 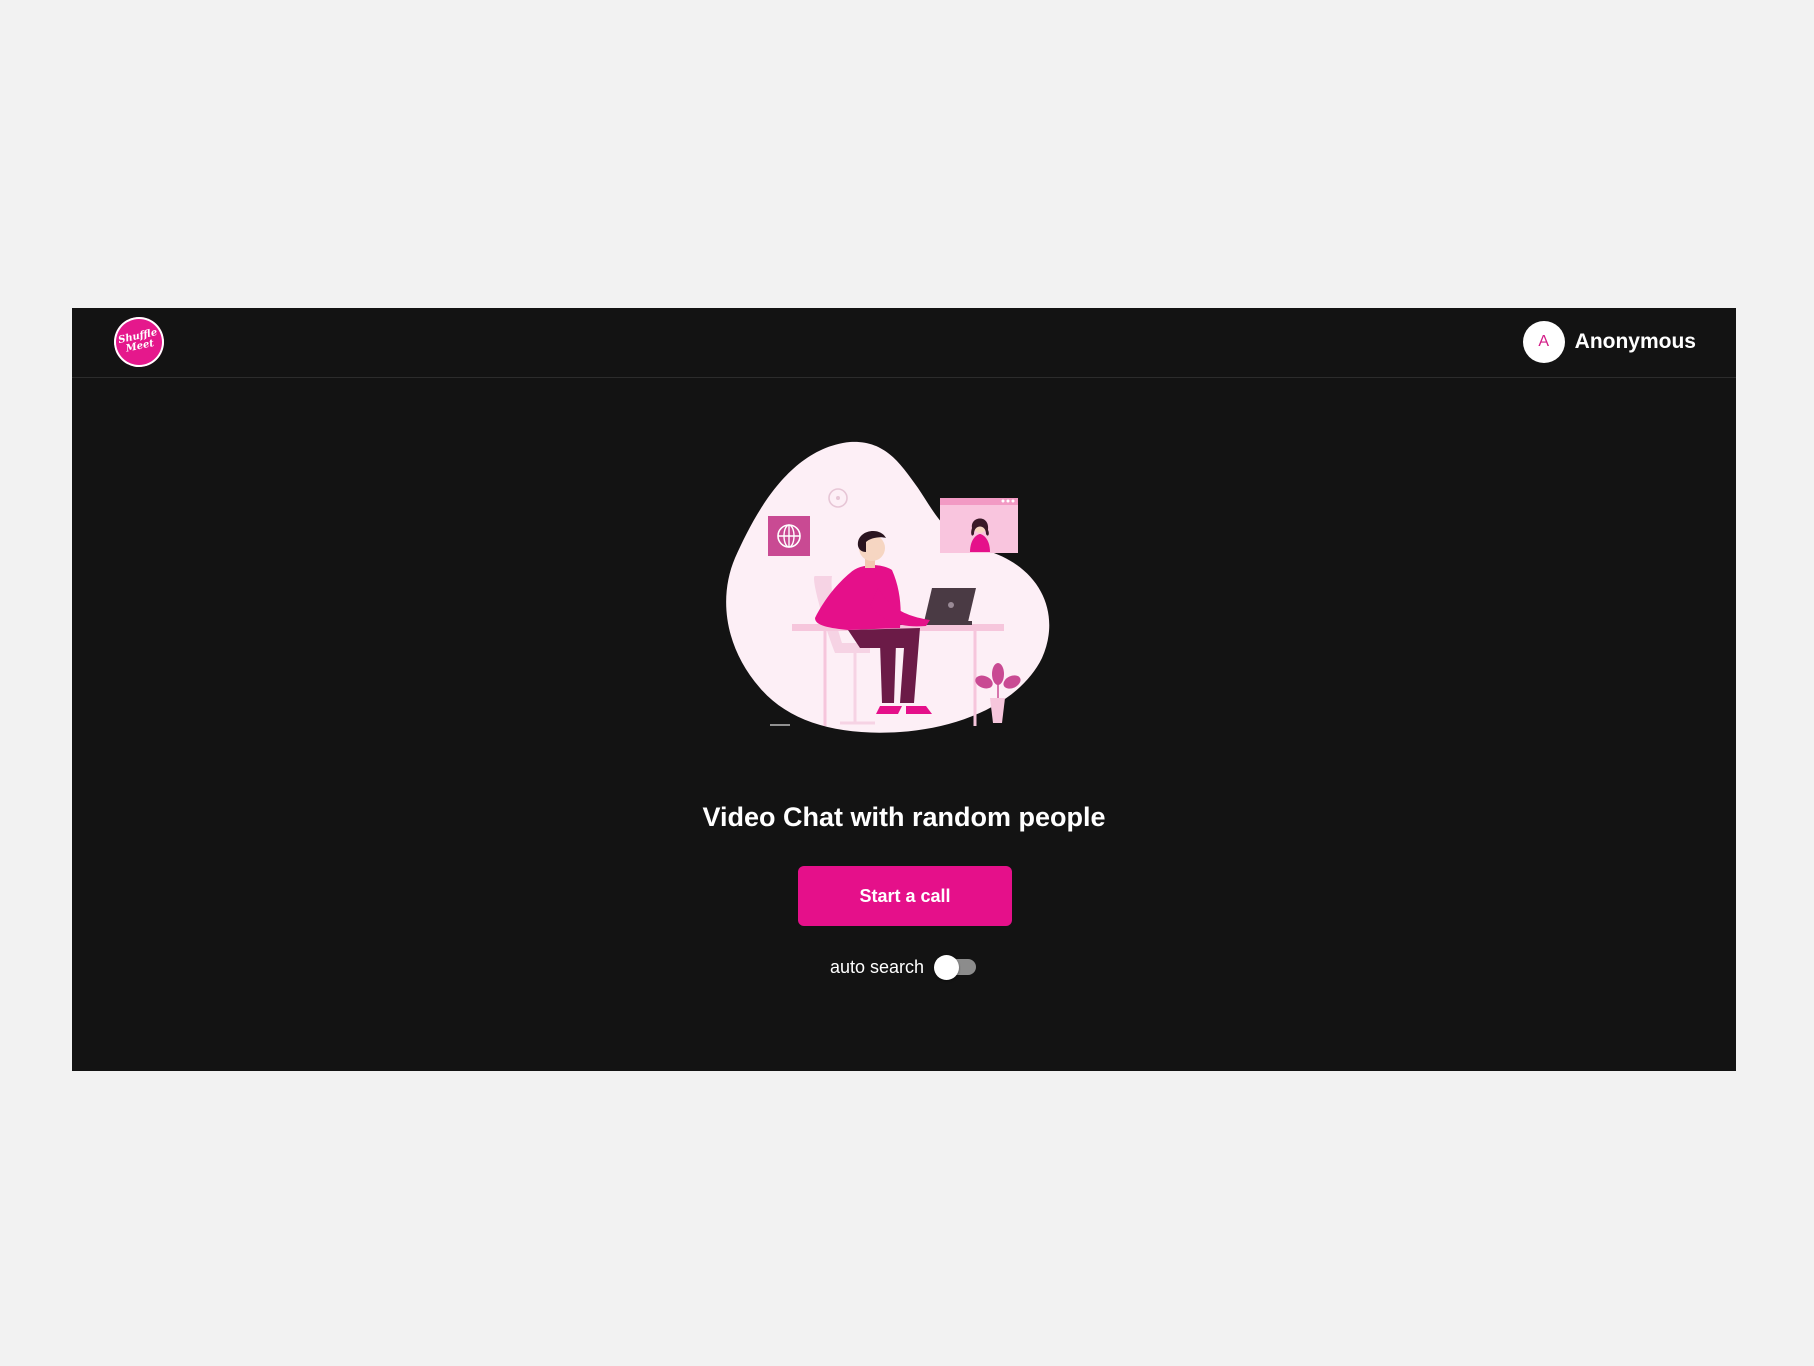 I want to click on user-menu: A Anonymous, so click(x=1609, y=342).